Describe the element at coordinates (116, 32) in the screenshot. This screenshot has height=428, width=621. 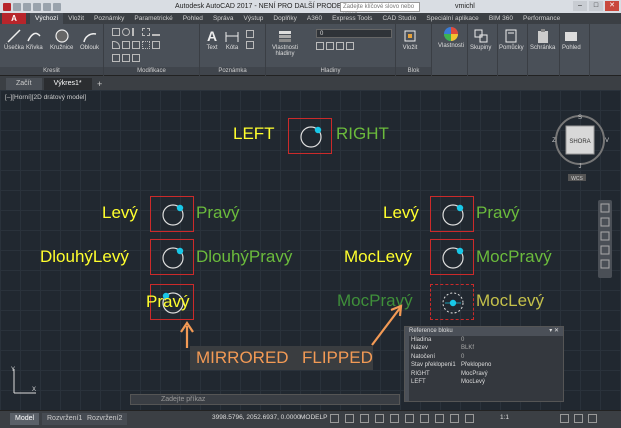
I see `move-icon` at that location.